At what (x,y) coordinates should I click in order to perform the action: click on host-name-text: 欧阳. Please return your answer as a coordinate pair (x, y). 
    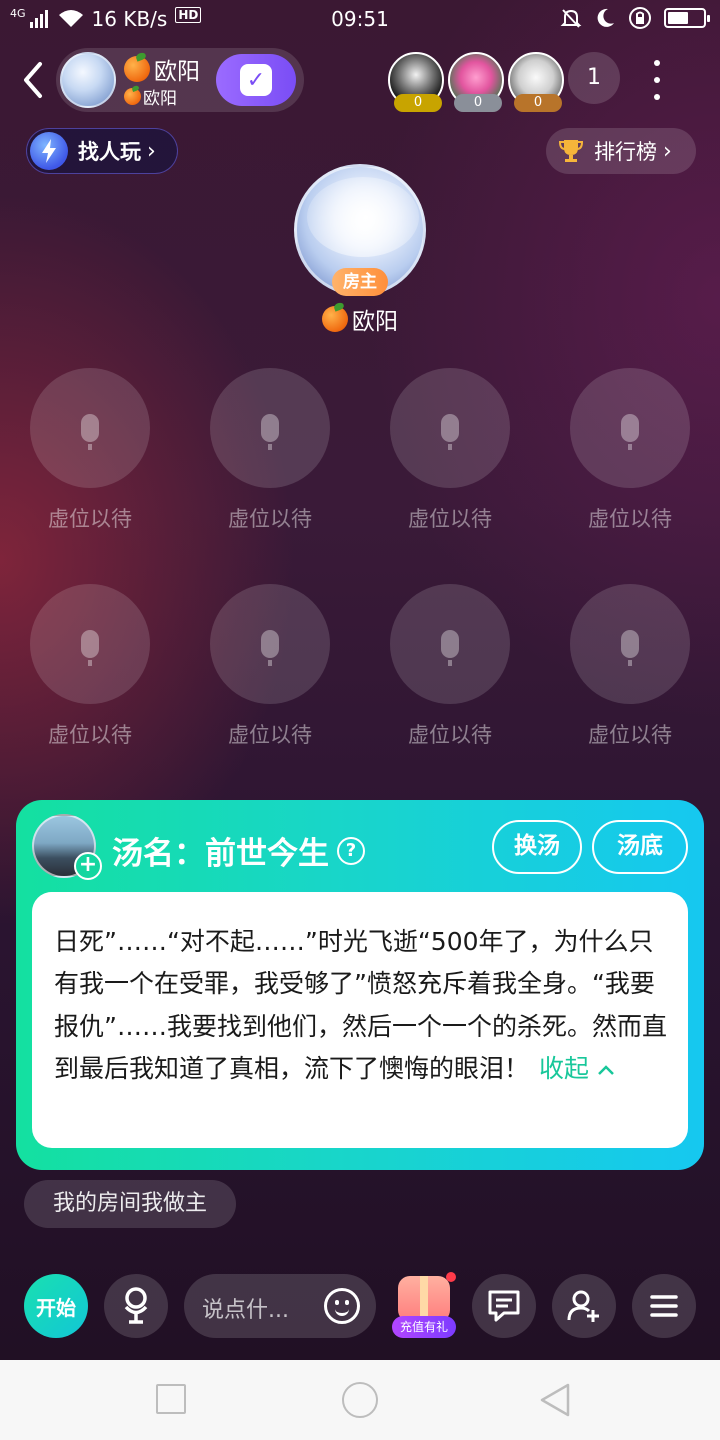
    Looking at the image, I should click on (375, 322).